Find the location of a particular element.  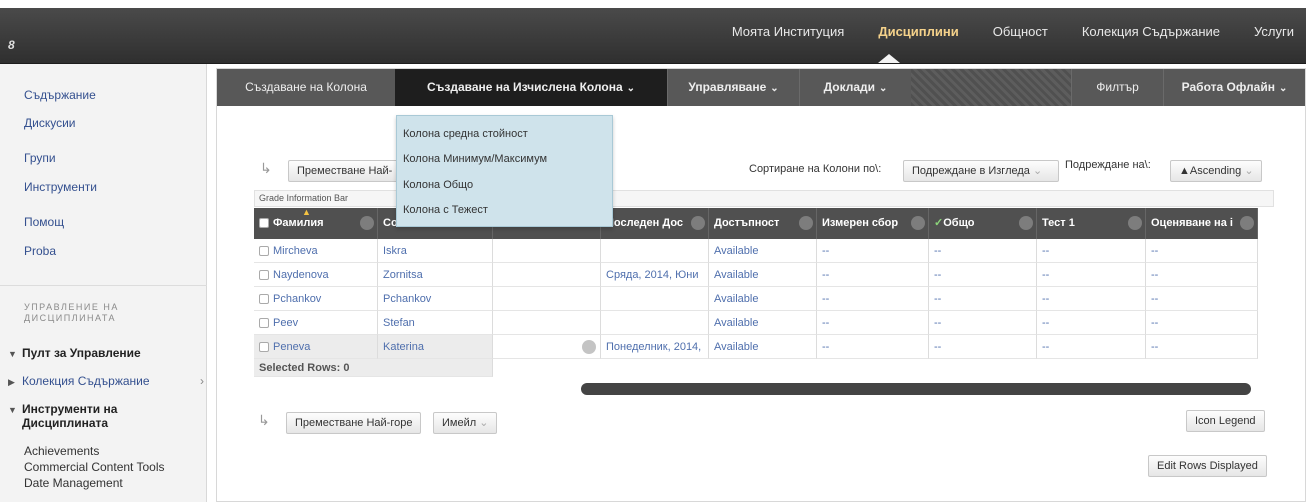

column-header-total: ✓Общо is located at coordinates (983, 223).